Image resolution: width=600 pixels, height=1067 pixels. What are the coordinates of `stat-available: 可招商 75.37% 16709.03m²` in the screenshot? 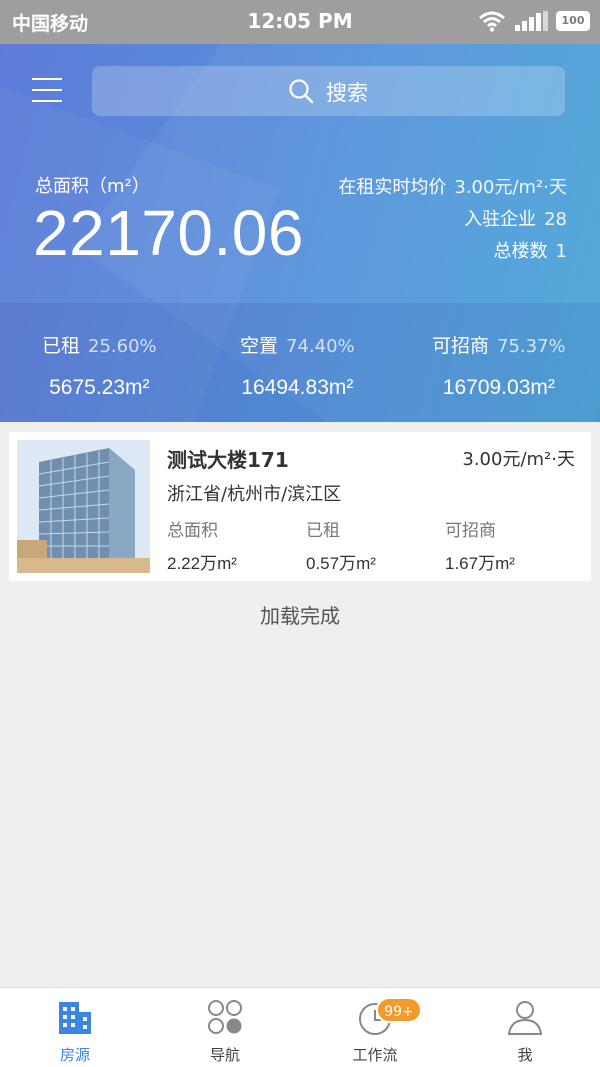 It's located at (499, 365).